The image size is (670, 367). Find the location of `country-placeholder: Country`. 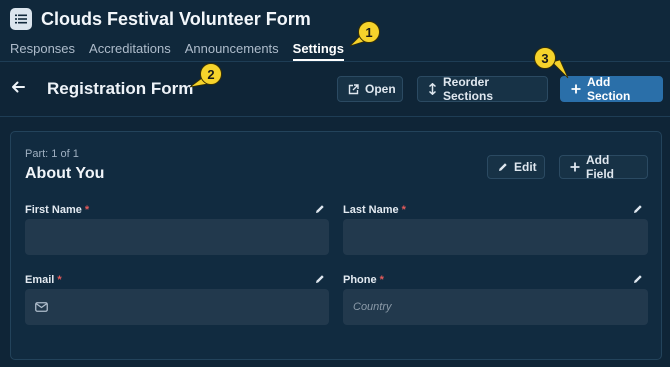

country-placeholder: Country is located at coordinates (372, 307).